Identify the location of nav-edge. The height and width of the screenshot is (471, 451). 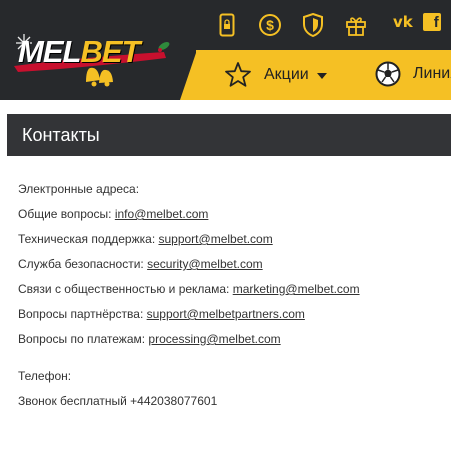
(188, 75).